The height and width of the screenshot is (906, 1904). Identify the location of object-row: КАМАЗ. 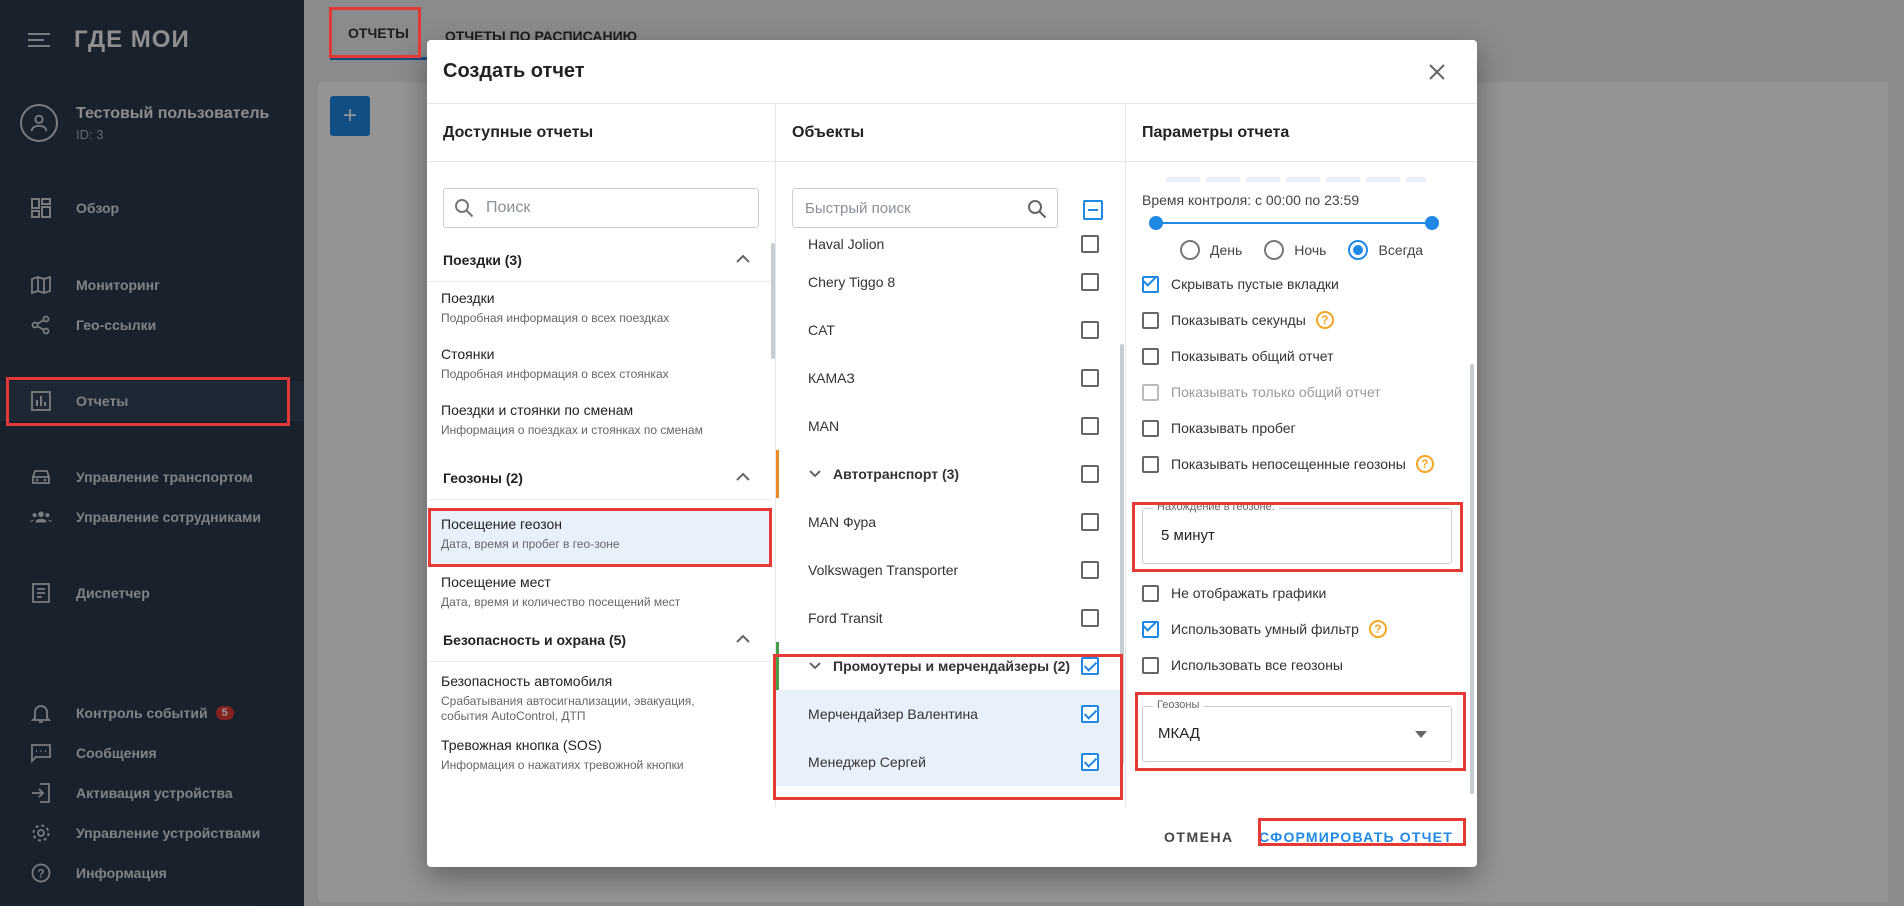
(948, 378).